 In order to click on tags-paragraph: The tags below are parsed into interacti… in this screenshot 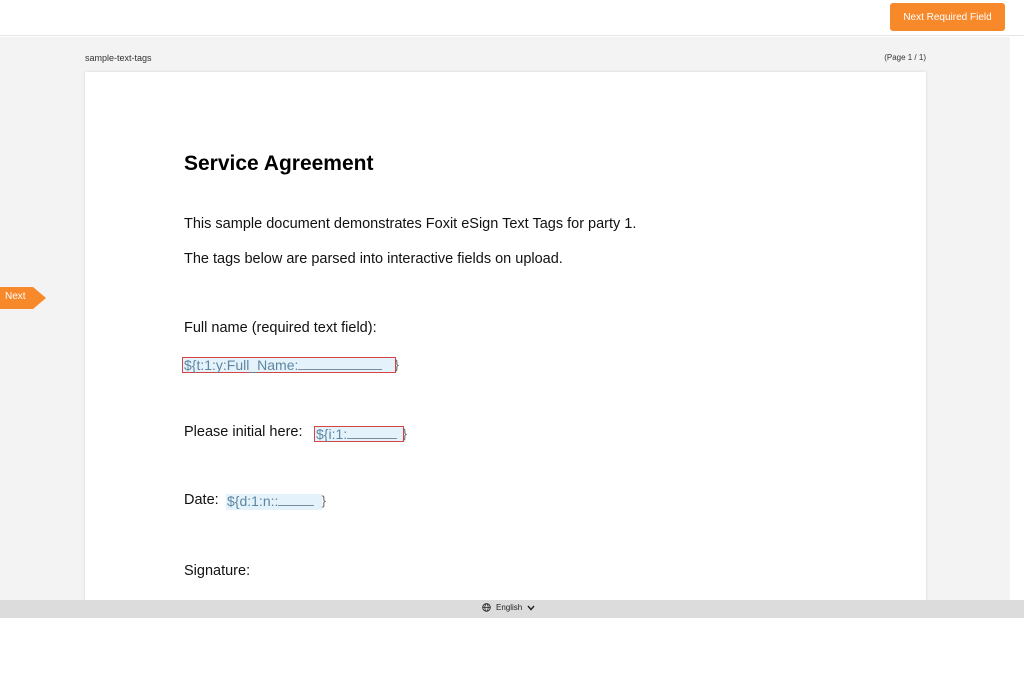, I will do `click(373, 259)`.